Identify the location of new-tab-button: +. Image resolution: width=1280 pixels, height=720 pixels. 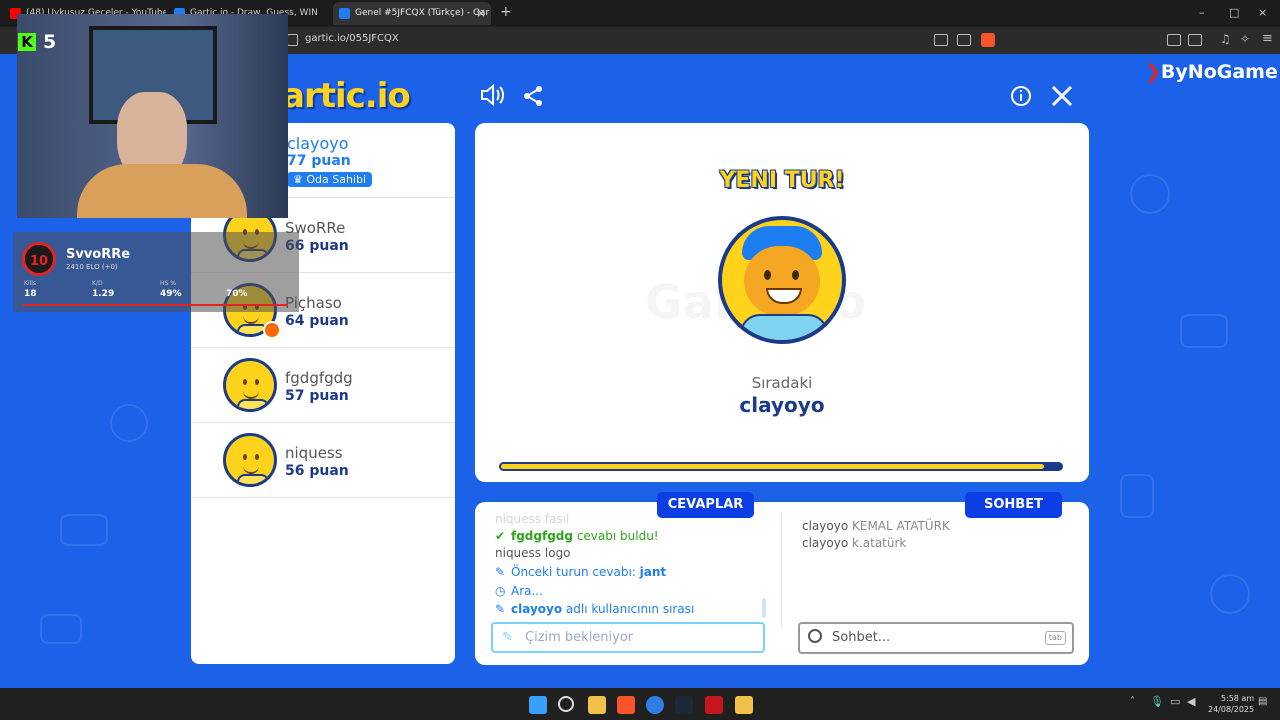
(506, 12).